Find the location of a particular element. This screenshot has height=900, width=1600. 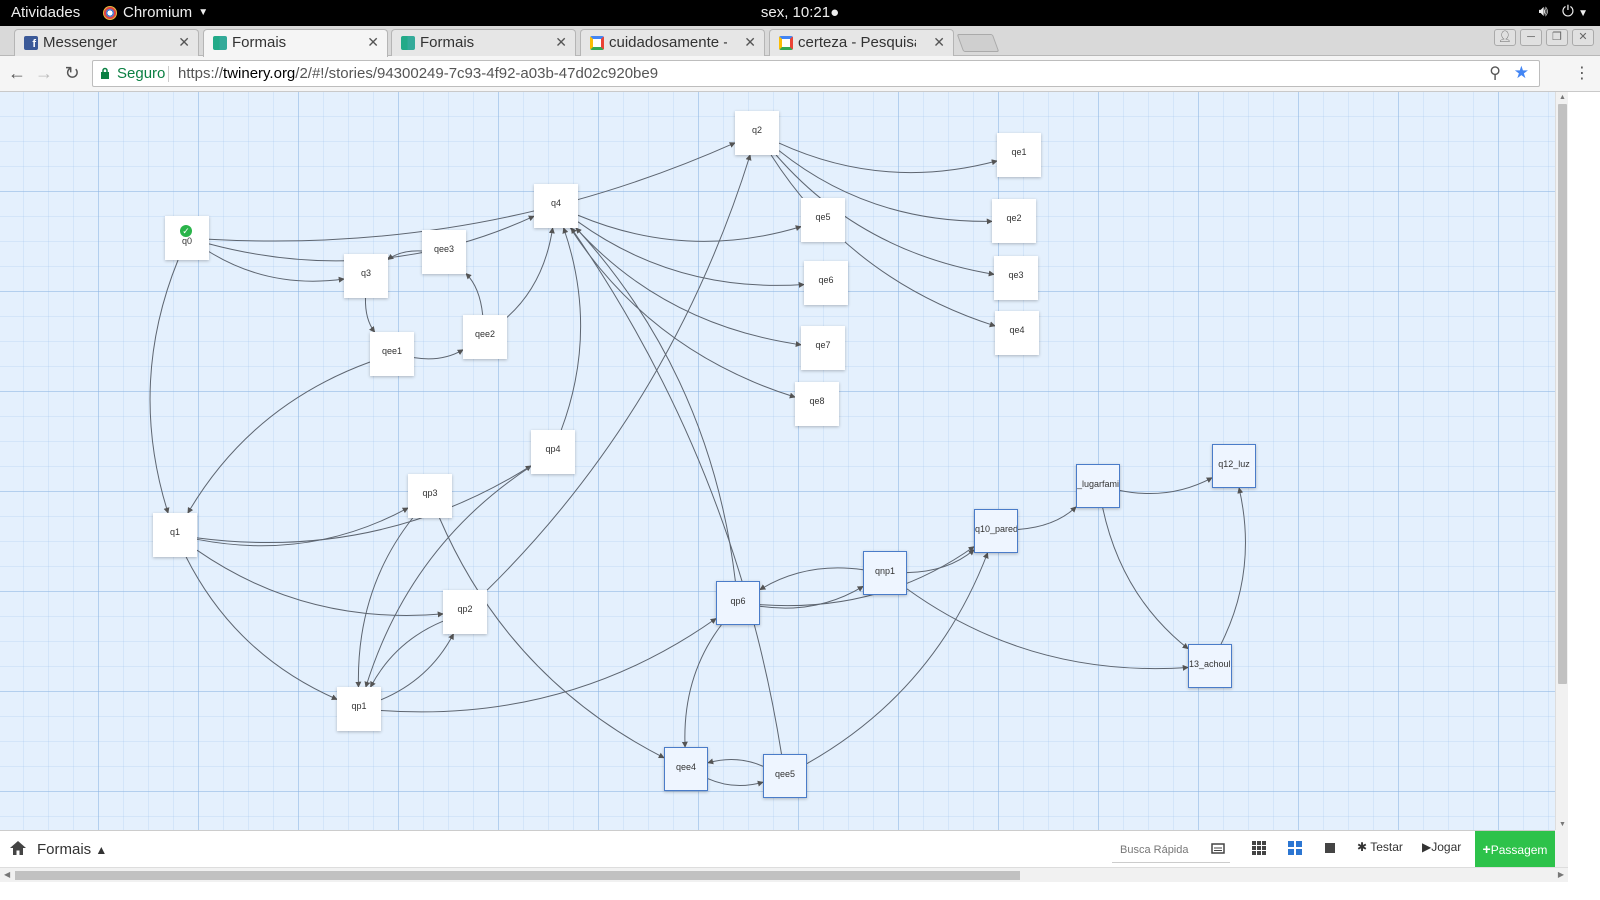

story-details-icon is located at coordinates (1218, 848).